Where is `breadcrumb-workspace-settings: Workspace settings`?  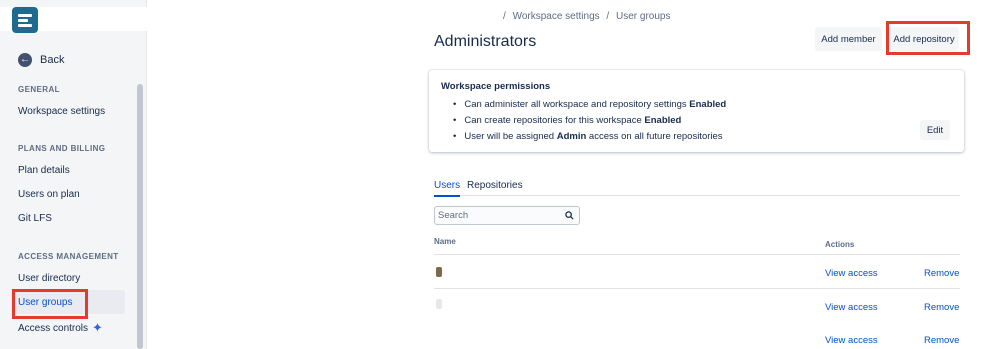
breadcrumb-workspace-settings: Workspace settings is located at coordinates (556, 16).